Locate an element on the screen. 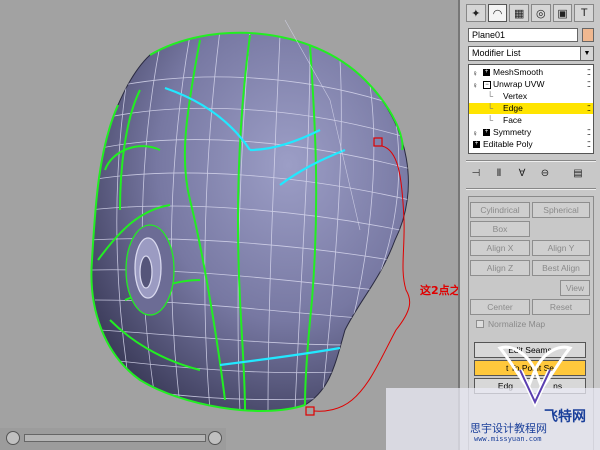  time-slider-track is located at coordinates (115, 438).